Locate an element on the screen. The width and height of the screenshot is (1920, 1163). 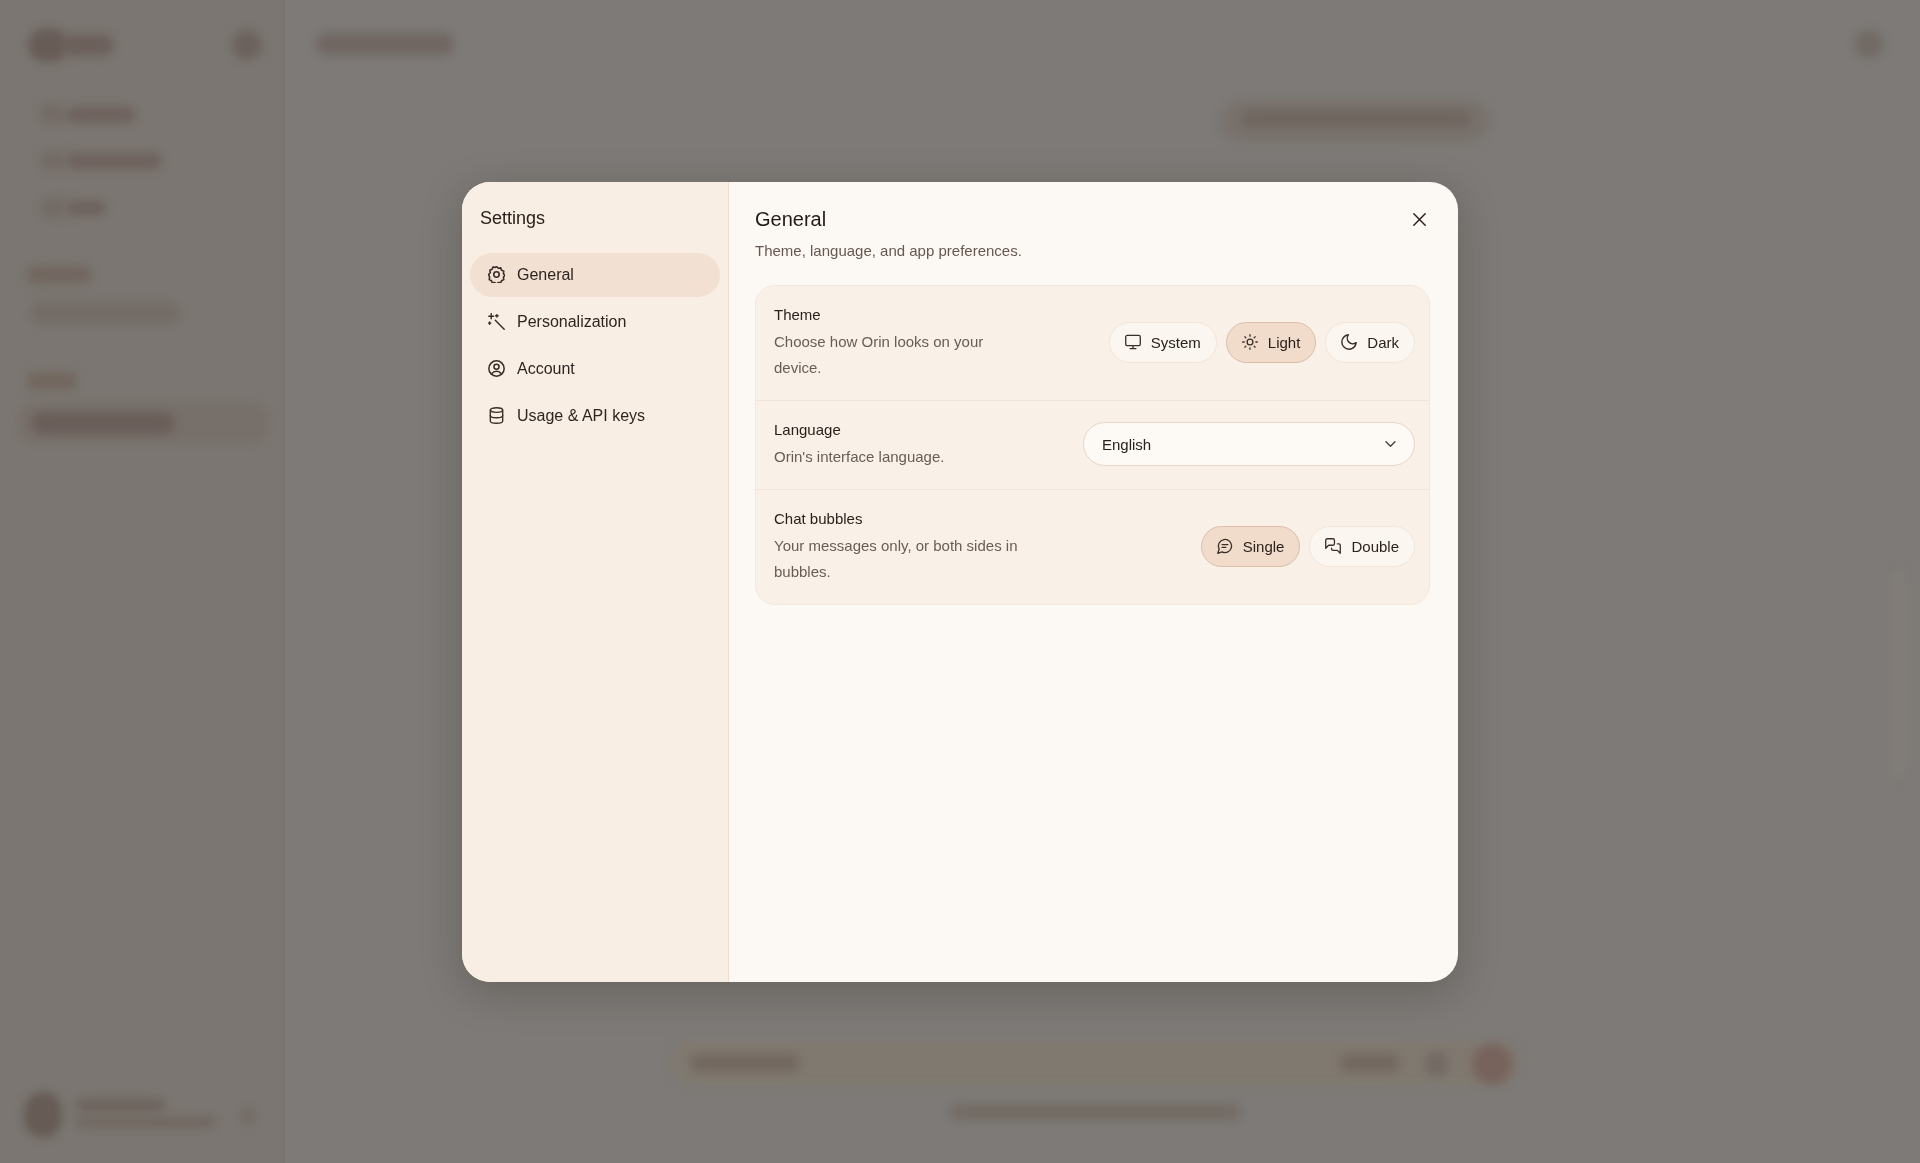
language-select: English is located at coordinates (1249, 444).